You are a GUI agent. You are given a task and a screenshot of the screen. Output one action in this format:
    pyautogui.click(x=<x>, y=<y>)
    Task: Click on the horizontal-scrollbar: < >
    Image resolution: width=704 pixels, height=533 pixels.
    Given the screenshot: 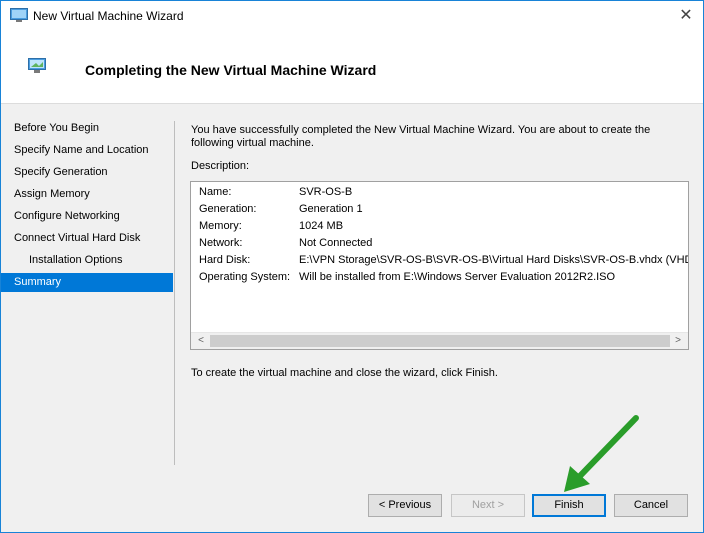 What is the action you would take?
    pyautogui.click(x=439, y=340)
    